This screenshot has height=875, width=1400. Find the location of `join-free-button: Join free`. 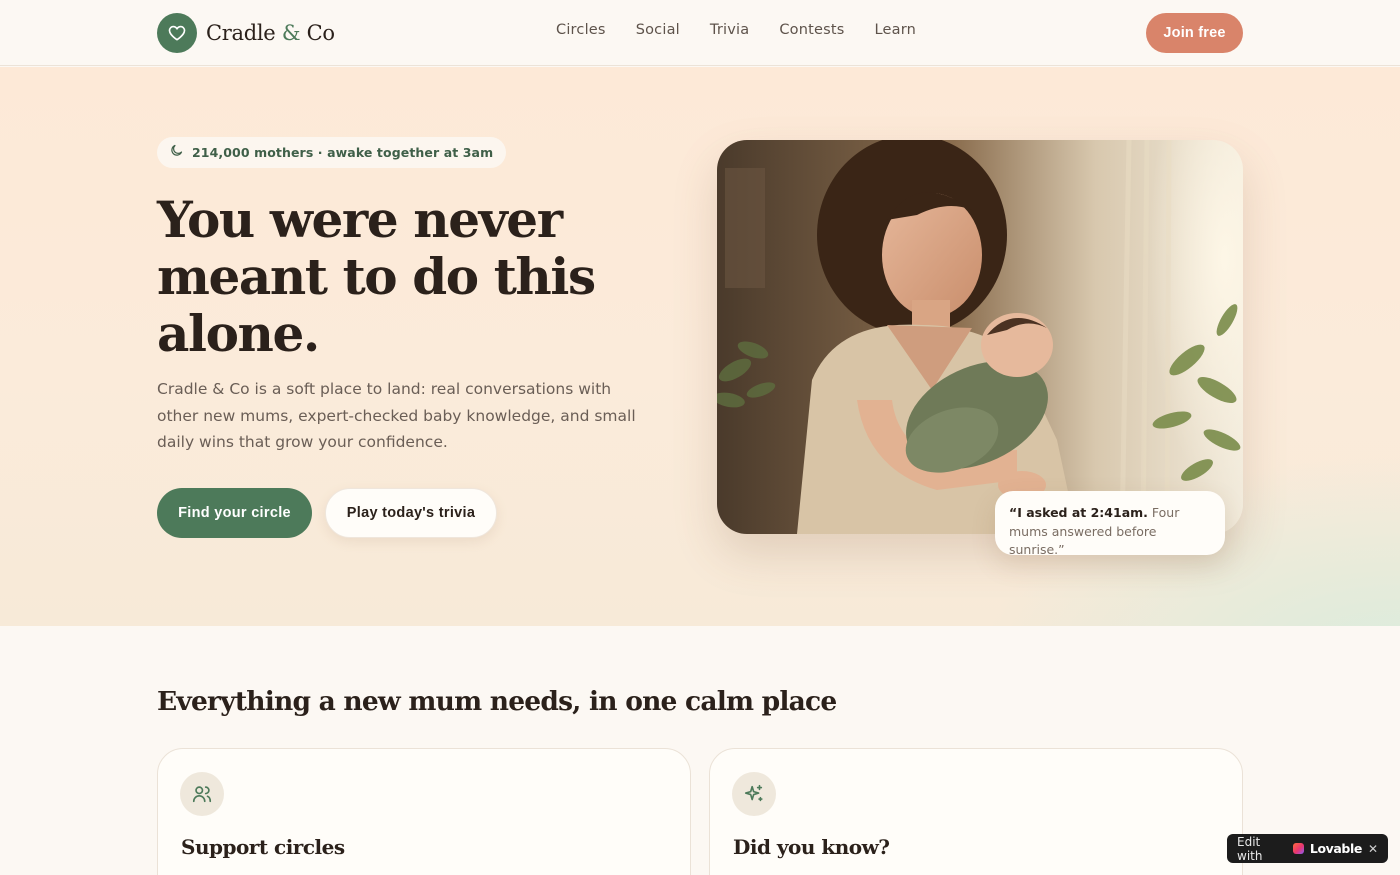

join-free-button: Join free is located at coordinates (1194, 33).